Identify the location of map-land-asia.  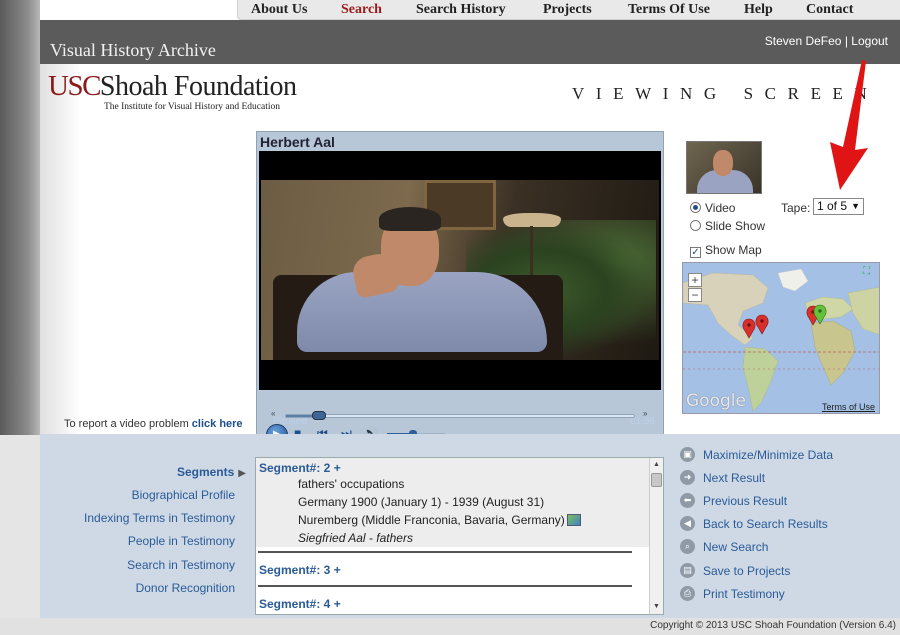
(863, 311).